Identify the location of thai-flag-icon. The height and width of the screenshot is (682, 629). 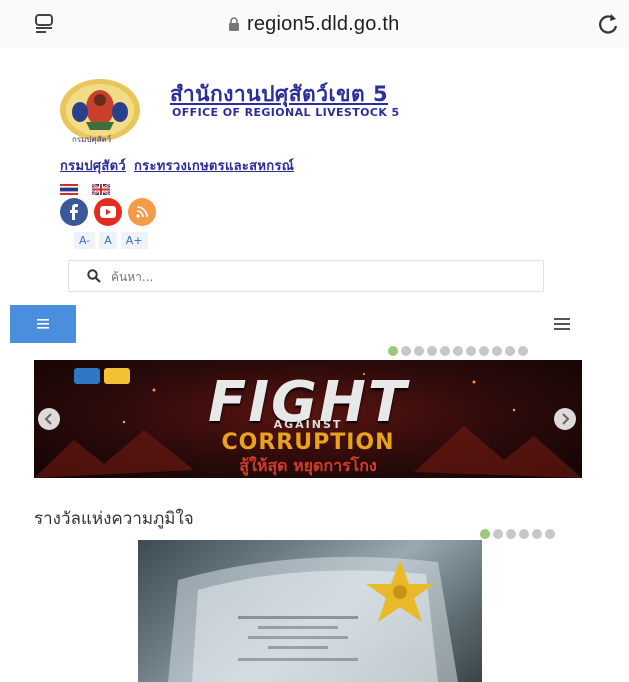
(69, 189).